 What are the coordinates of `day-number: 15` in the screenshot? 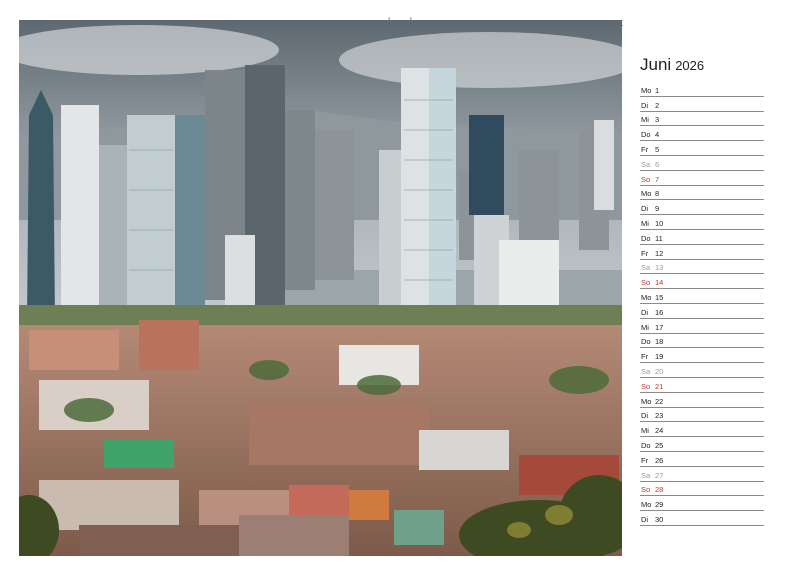 It's located at (659, 297).